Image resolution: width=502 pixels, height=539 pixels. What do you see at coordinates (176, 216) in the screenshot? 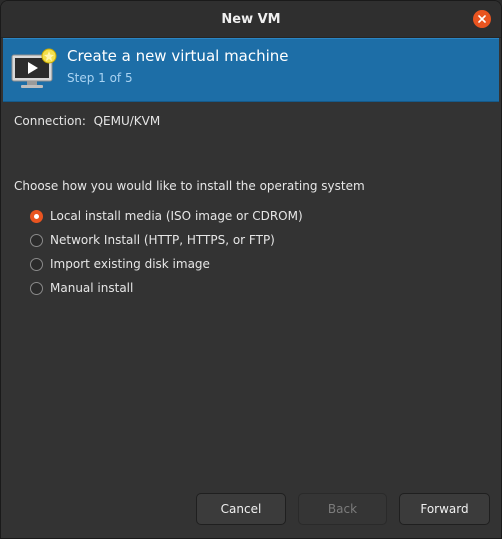
I see `option-label: Local install media (ISO image or CDROM)` at bounding box center [176, 216].